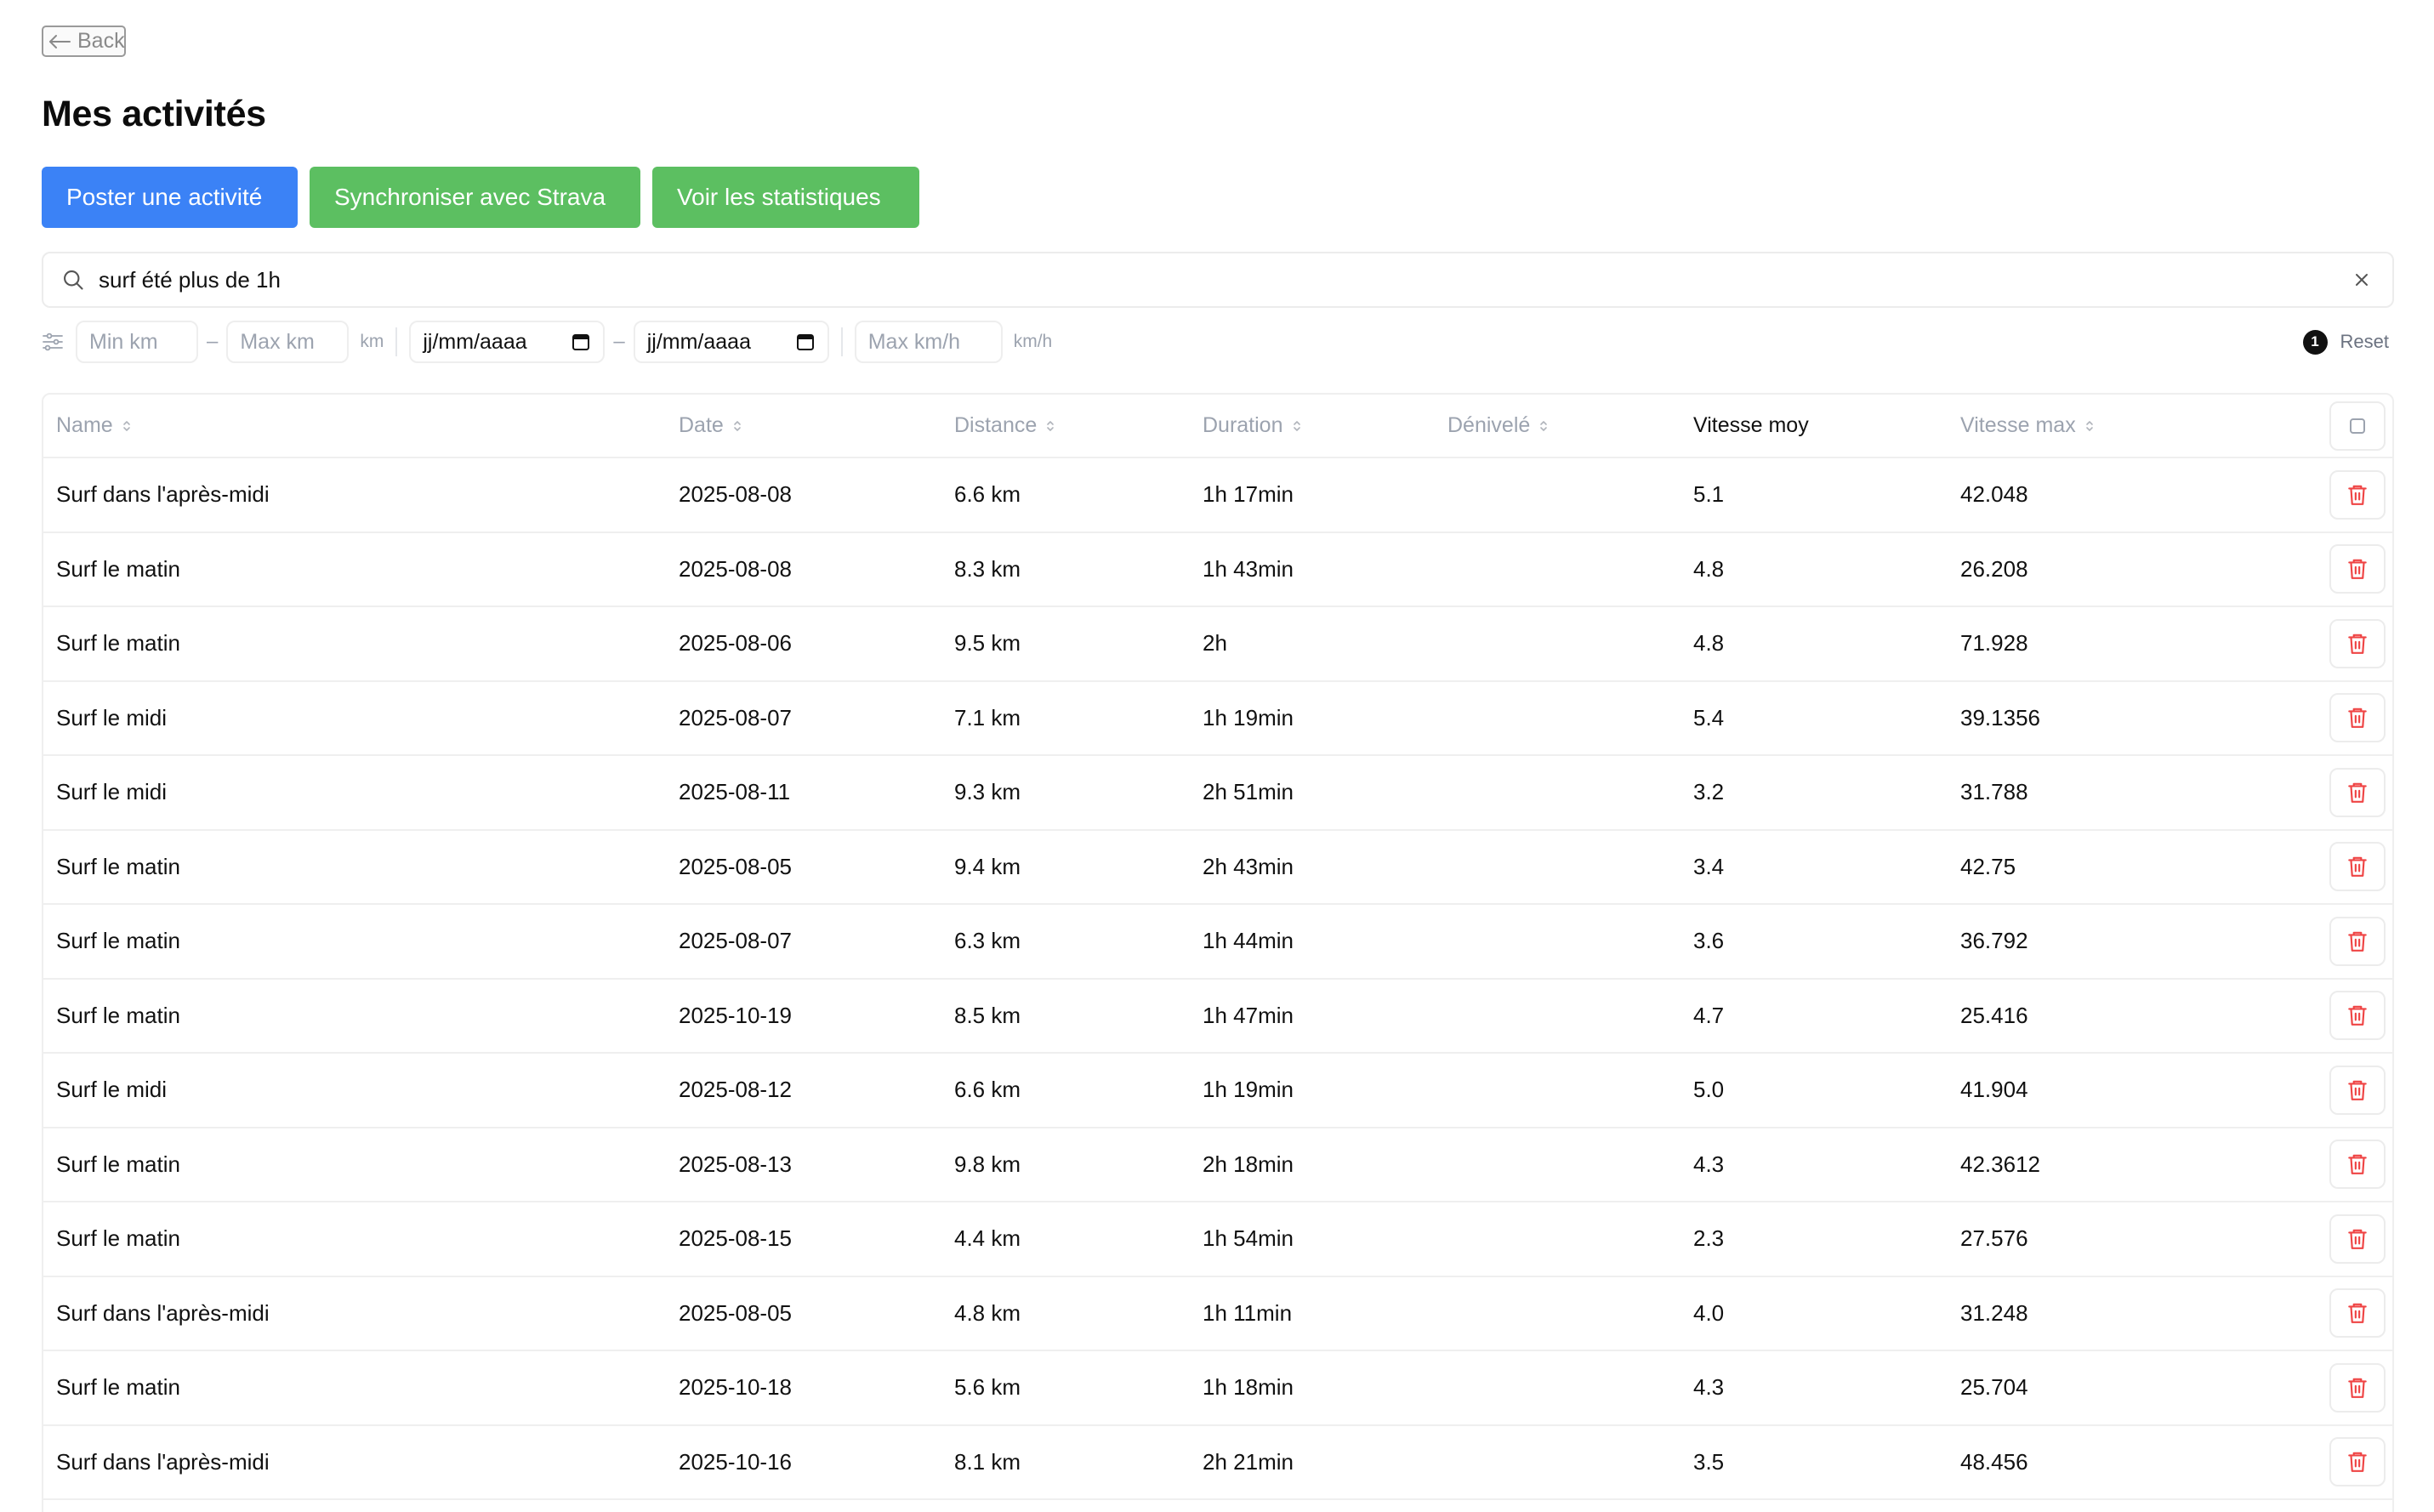 The width and height of the screenshot is (2434, 1512). What do you see at coordinates (803, 1461) in the screenshot?
I see `cell-date: 2025-10-16` at bounding box center [803, 1461].